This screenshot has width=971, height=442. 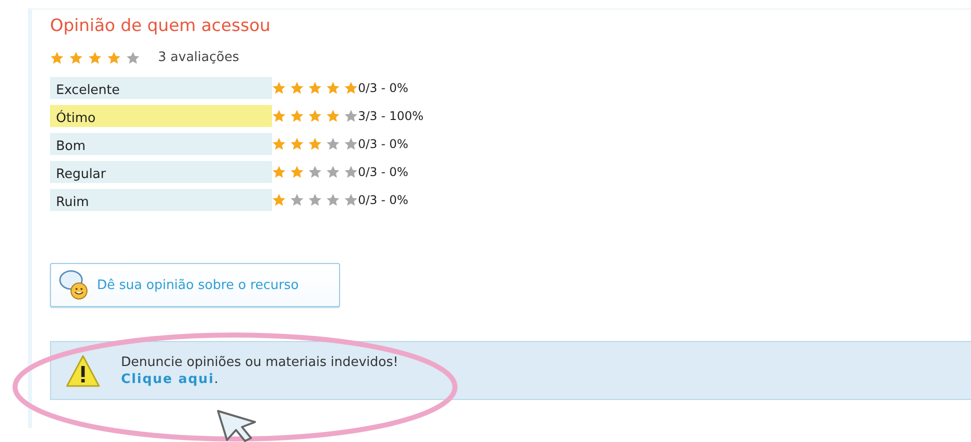 What do you see at coordinates (83, 371) in the screenshot?
I see `warning-icon` at bounding box center [83, 371].